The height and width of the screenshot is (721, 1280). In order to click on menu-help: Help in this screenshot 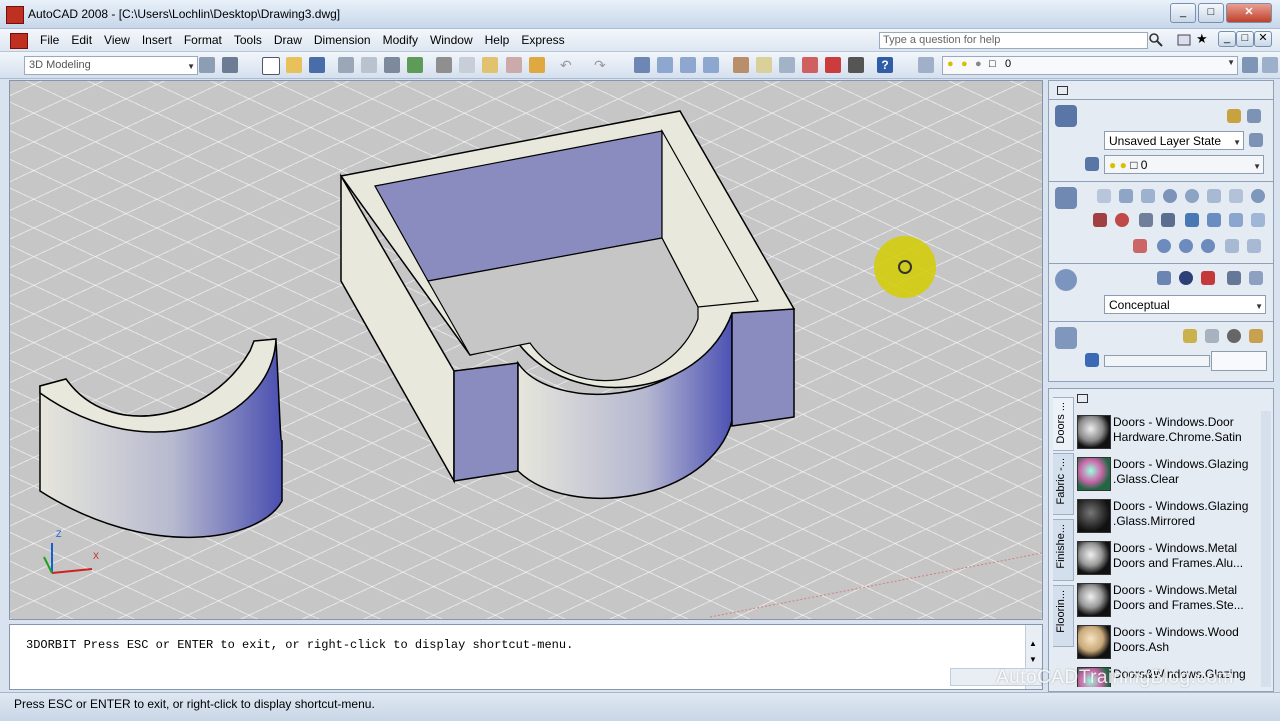, I will do `click(497, 38)`.